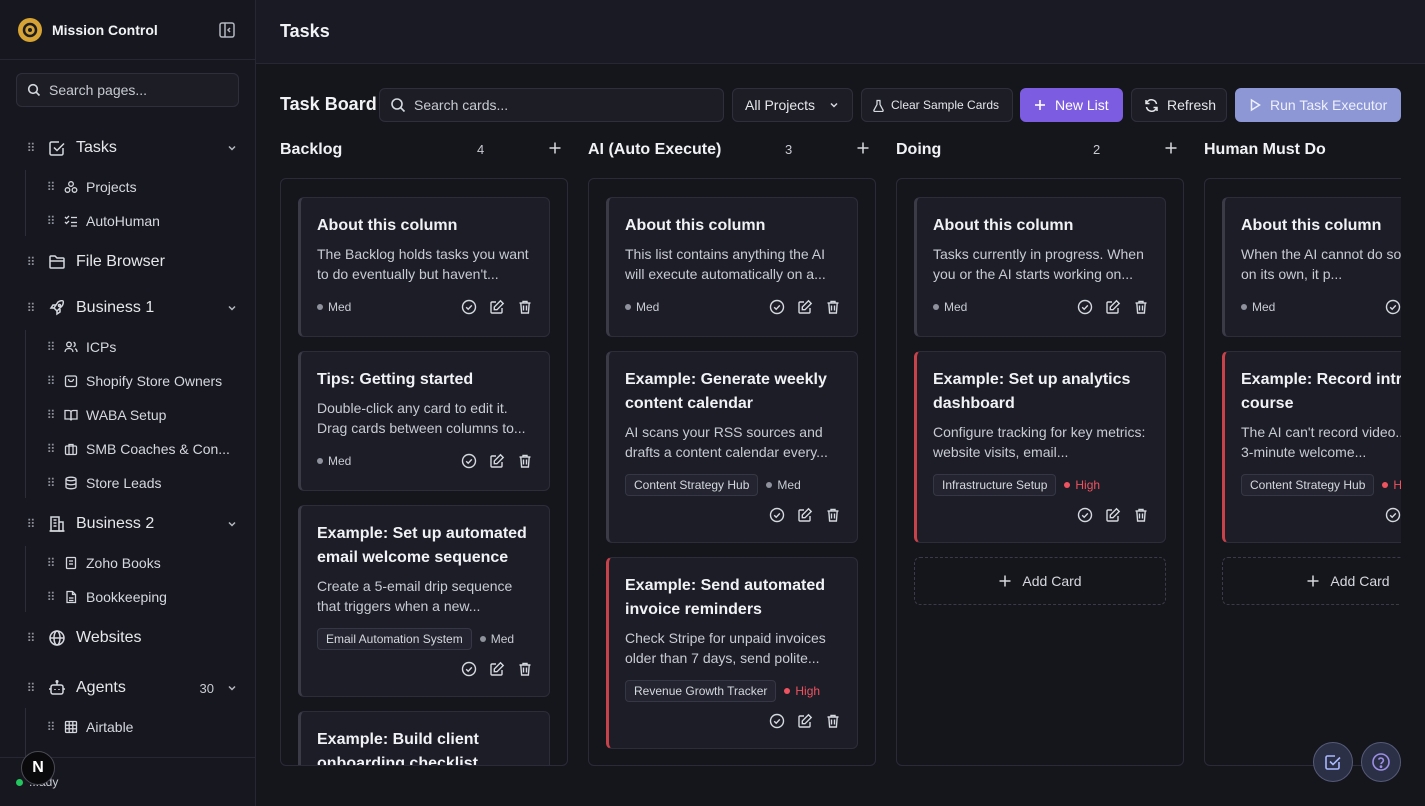 Image resolution: width=1425 pixels, height=806 pixels. What do you see at coordinates (141, 415) in the screenshot?
I see `sidebar-item-waba-setup: ⠿ WABA Setup` at bounding box center [141, 415].